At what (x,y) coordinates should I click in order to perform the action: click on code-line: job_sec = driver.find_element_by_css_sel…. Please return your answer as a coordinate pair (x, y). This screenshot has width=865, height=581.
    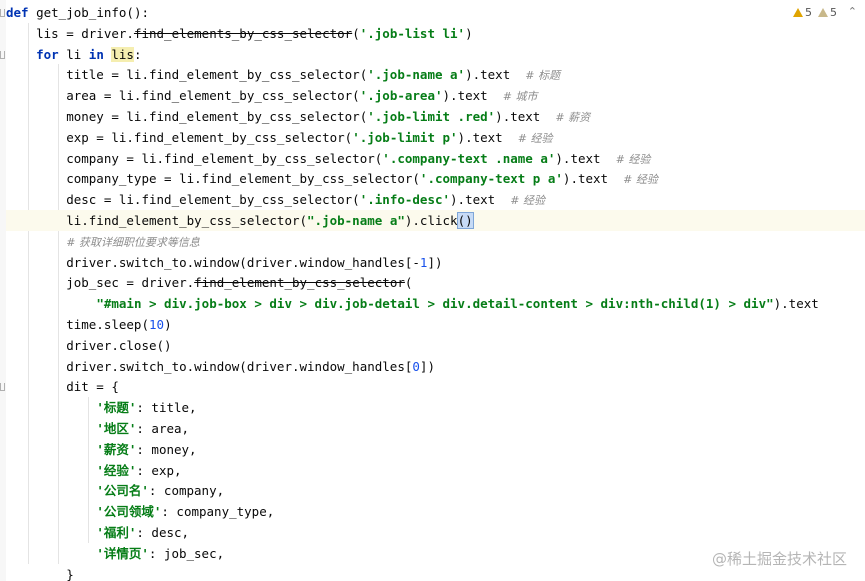
    Looking at the image, I should click on (209, 282).